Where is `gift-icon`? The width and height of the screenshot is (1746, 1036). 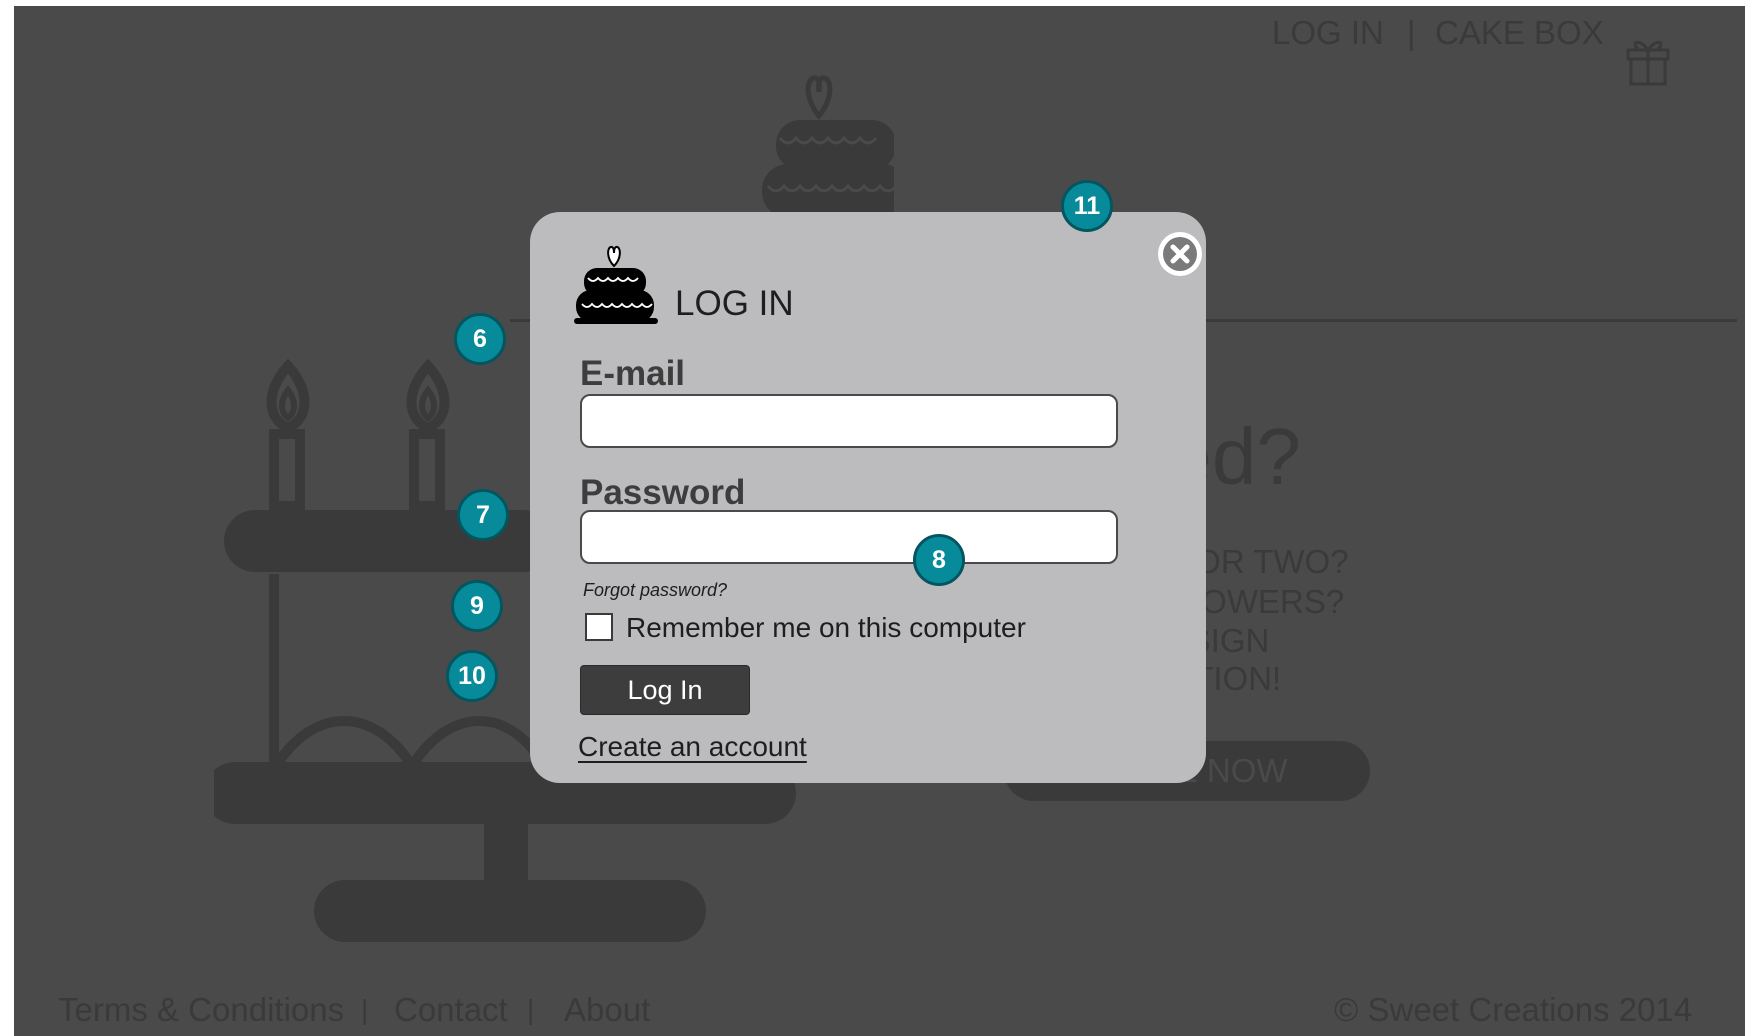
gift-icon is located at coordinates (1648, 61).